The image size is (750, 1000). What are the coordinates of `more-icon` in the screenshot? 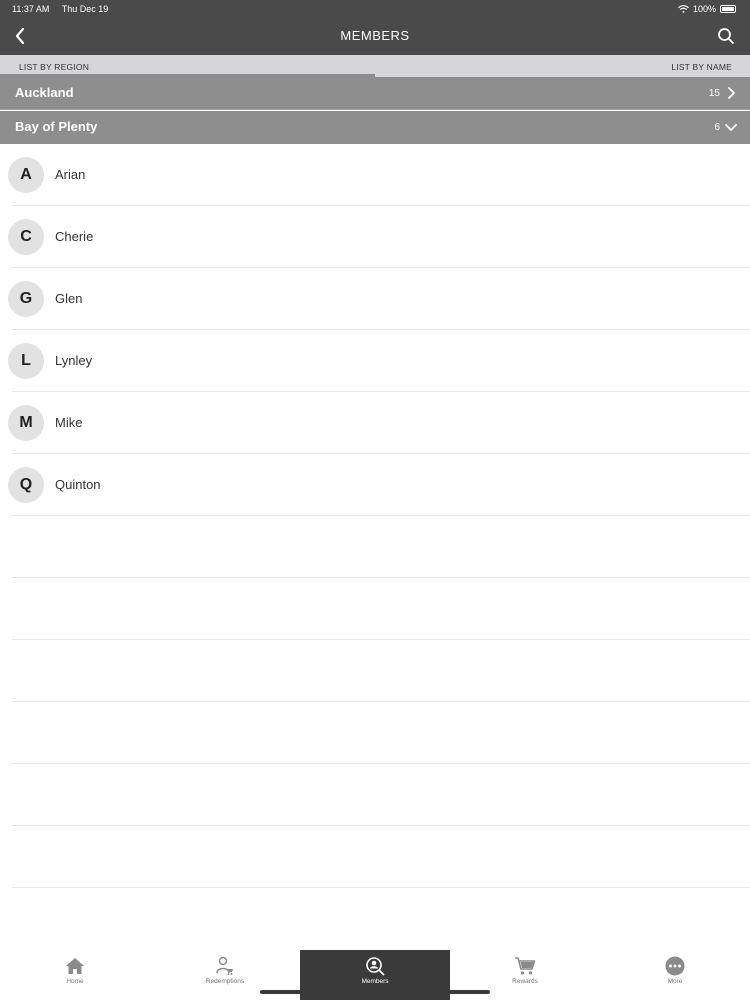 It's located at (675, 966).